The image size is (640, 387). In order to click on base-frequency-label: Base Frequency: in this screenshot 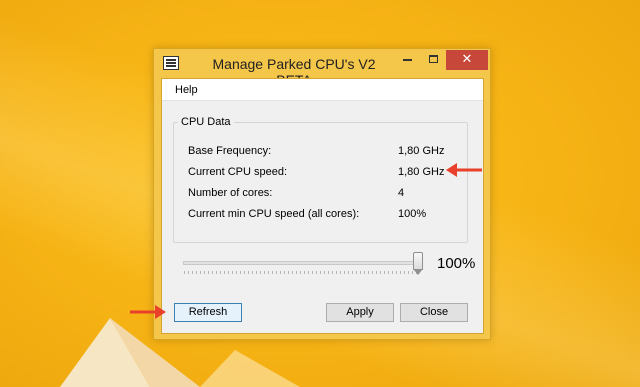, I will do `click(230, 151)`.